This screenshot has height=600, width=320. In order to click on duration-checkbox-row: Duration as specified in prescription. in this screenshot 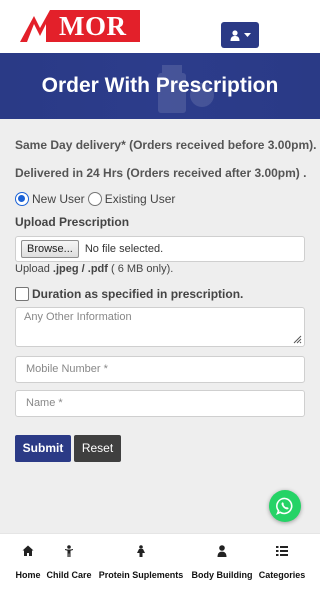, I will do `click(129, 294)`.